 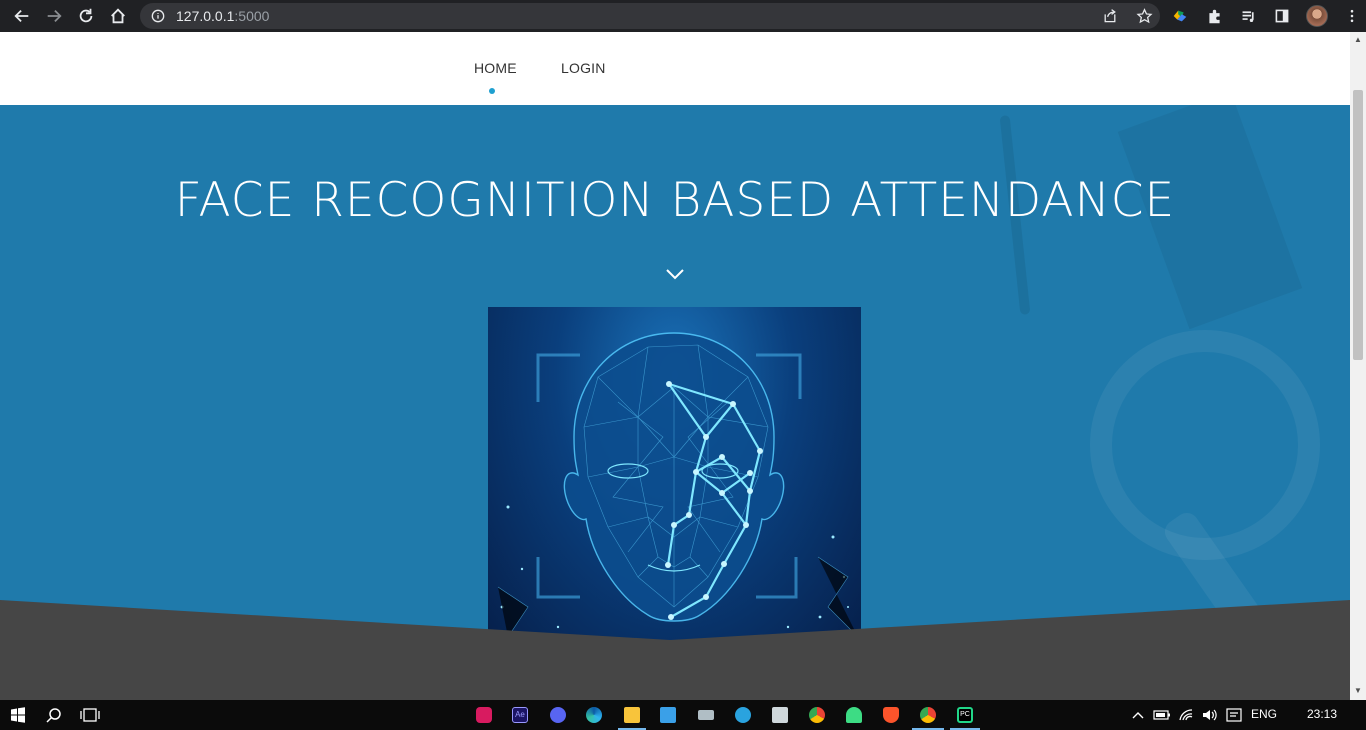 I want to click on forward-arrow-icon, so click(x=54, y=16).